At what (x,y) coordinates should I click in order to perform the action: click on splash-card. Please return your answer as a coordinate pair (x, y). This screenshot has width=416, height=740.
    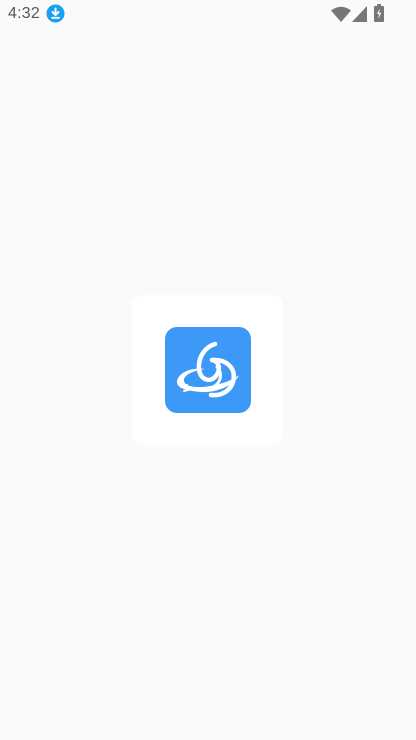
    Looking at the image, I should click on (207, 370).